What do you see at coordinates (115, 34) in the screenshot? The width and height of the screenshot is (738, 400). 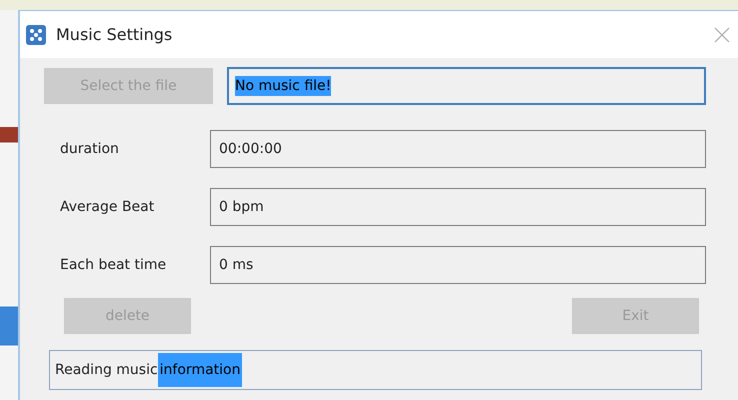 I see `window-title: Music Settings` at bounding box center [115, 34].